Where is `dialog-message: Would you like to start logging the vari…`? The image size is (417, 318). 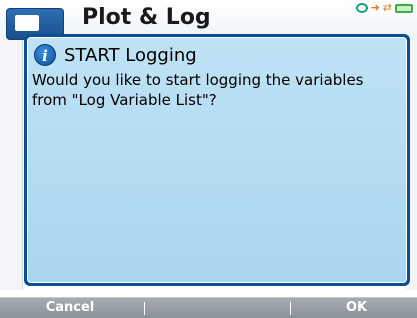 dialog-message: Would you like to start logging the vari… is located at coordinates (198, 90).